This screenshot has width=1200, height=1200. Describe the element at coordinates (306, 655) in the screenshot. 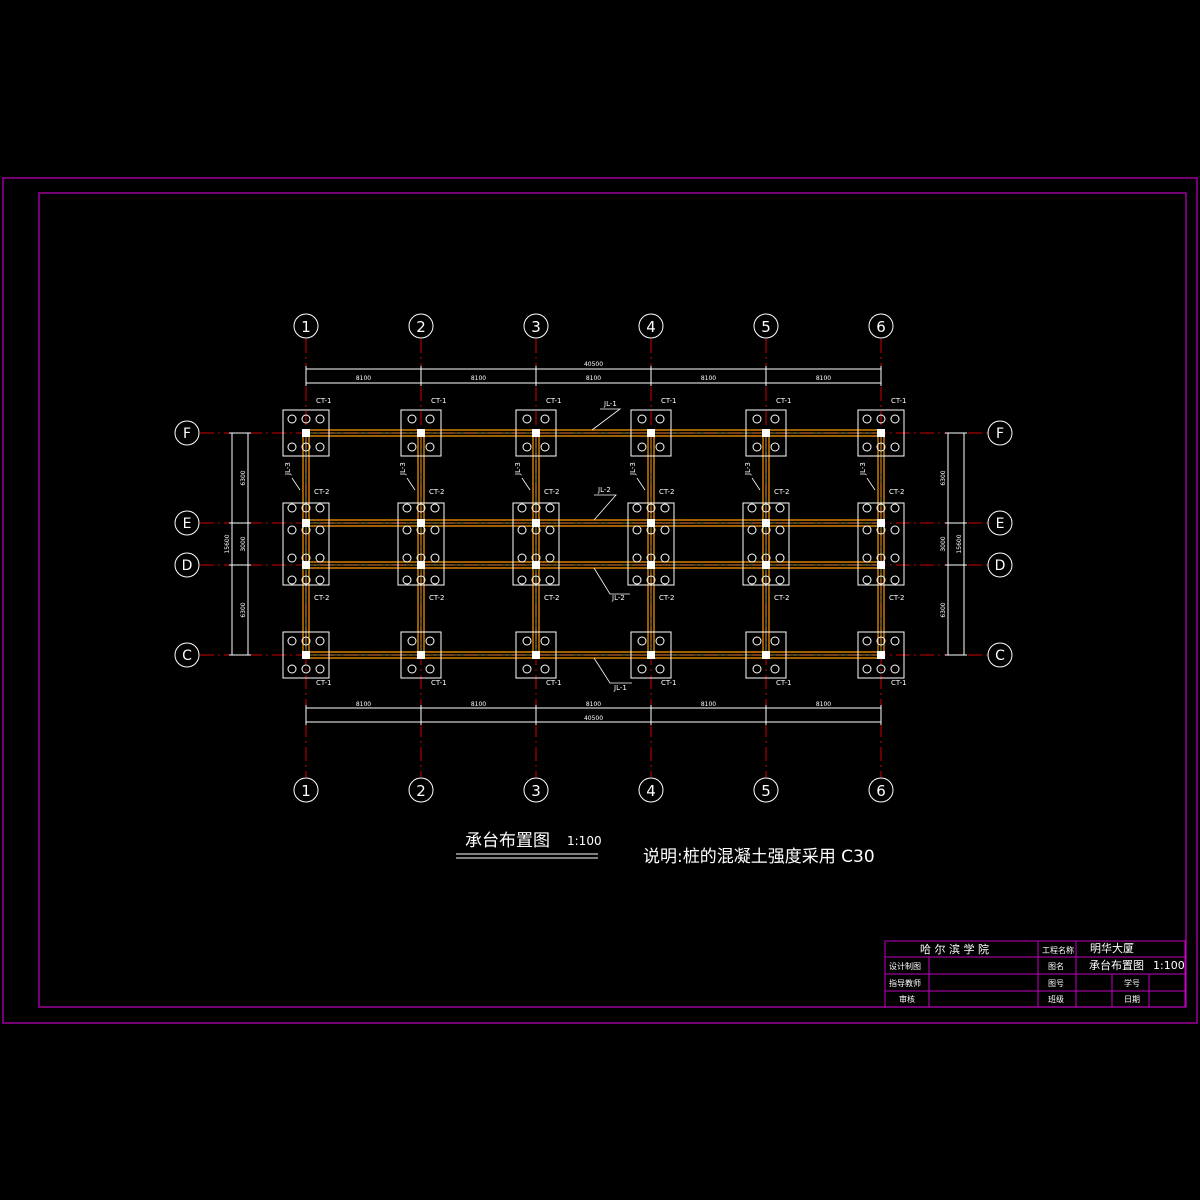

I see `column-C1` at that location.